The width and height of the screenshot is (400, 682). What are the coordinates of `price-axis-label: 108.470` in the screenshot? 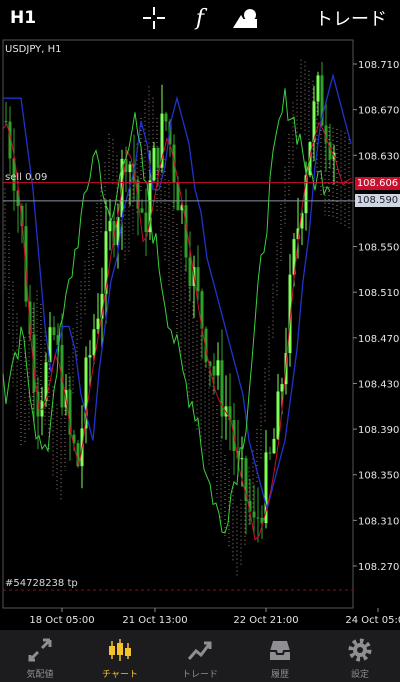 It's located at (378, 339).